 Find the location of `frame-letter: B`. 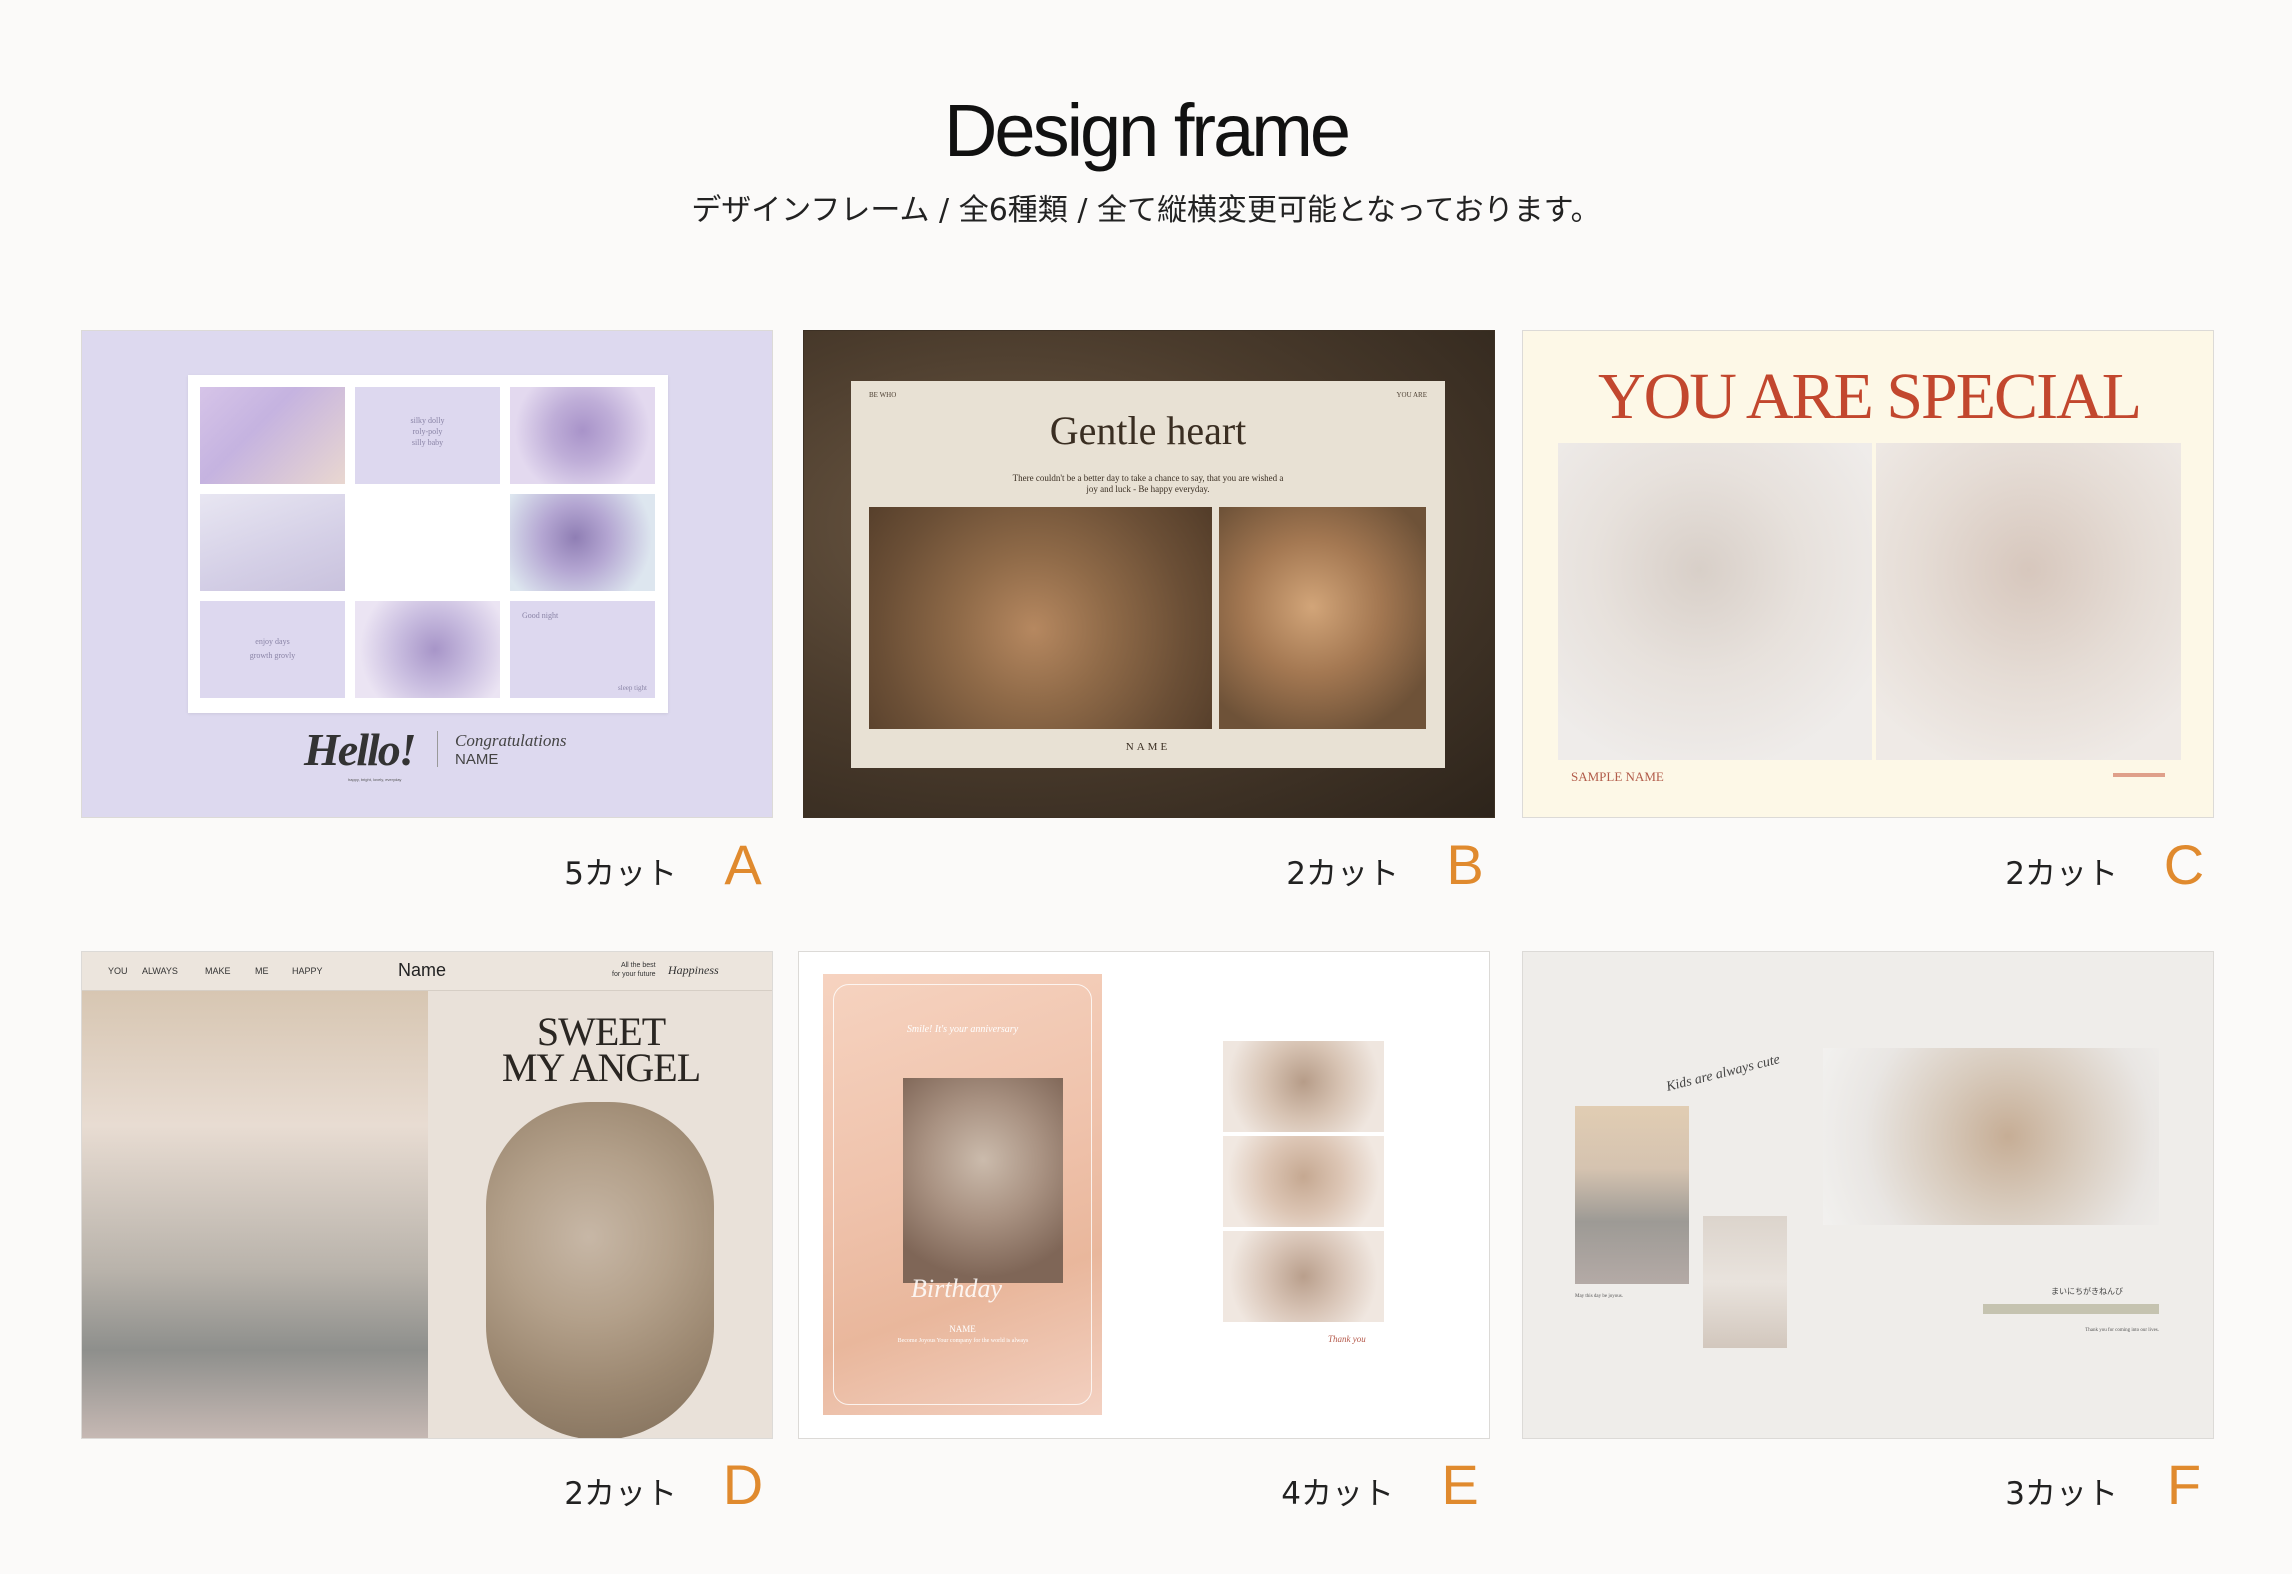

frame-letter: B is located at coordinates (1465, 864).